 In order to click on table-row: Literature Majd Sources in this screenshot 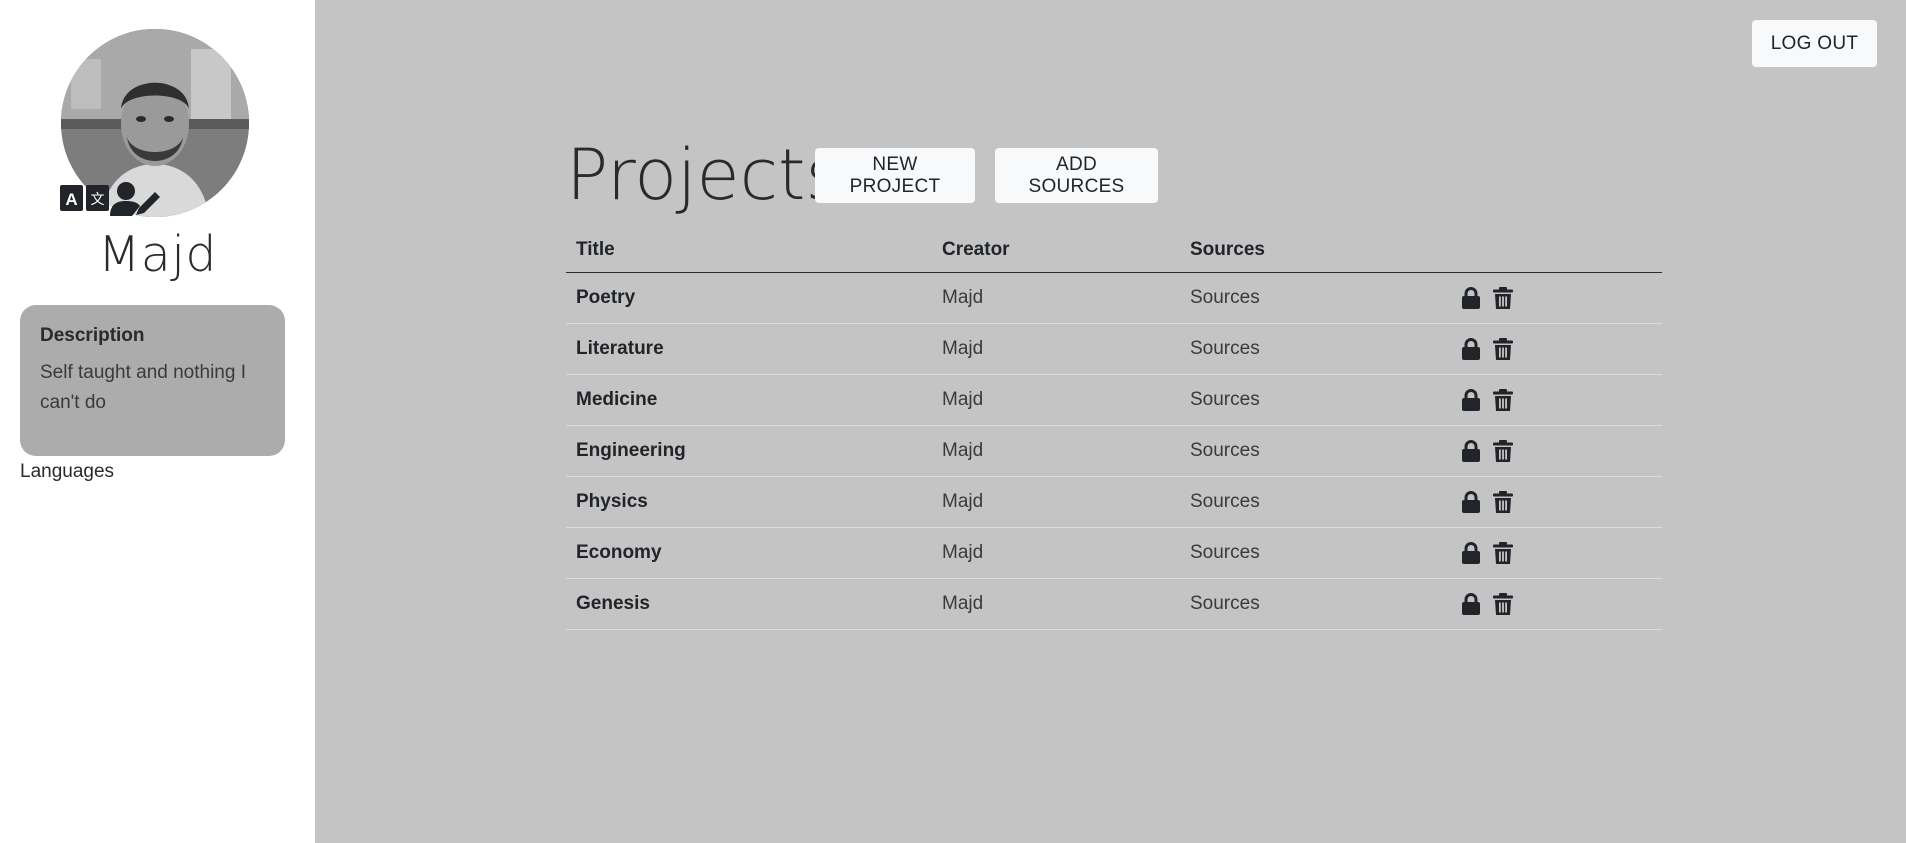, I will do `click(1114, 349)`.